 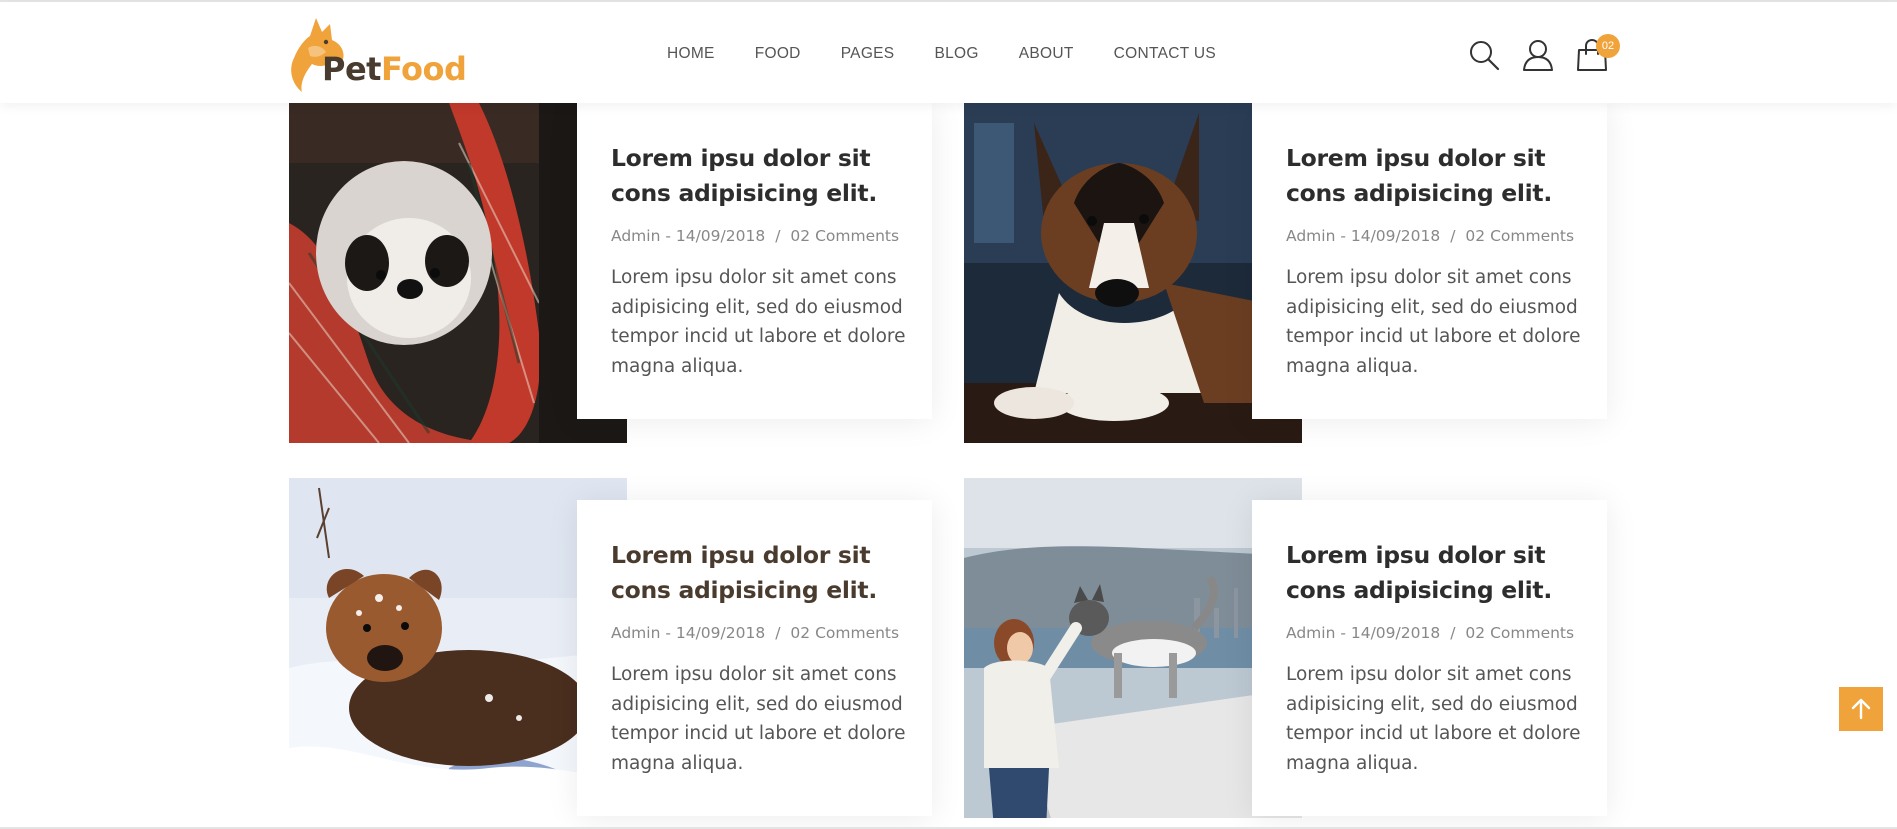 What do you see at coordinates (1046, 55) in the screenshot?
I see `nav-about: ABOUT` at bounding box center [1046, 55].